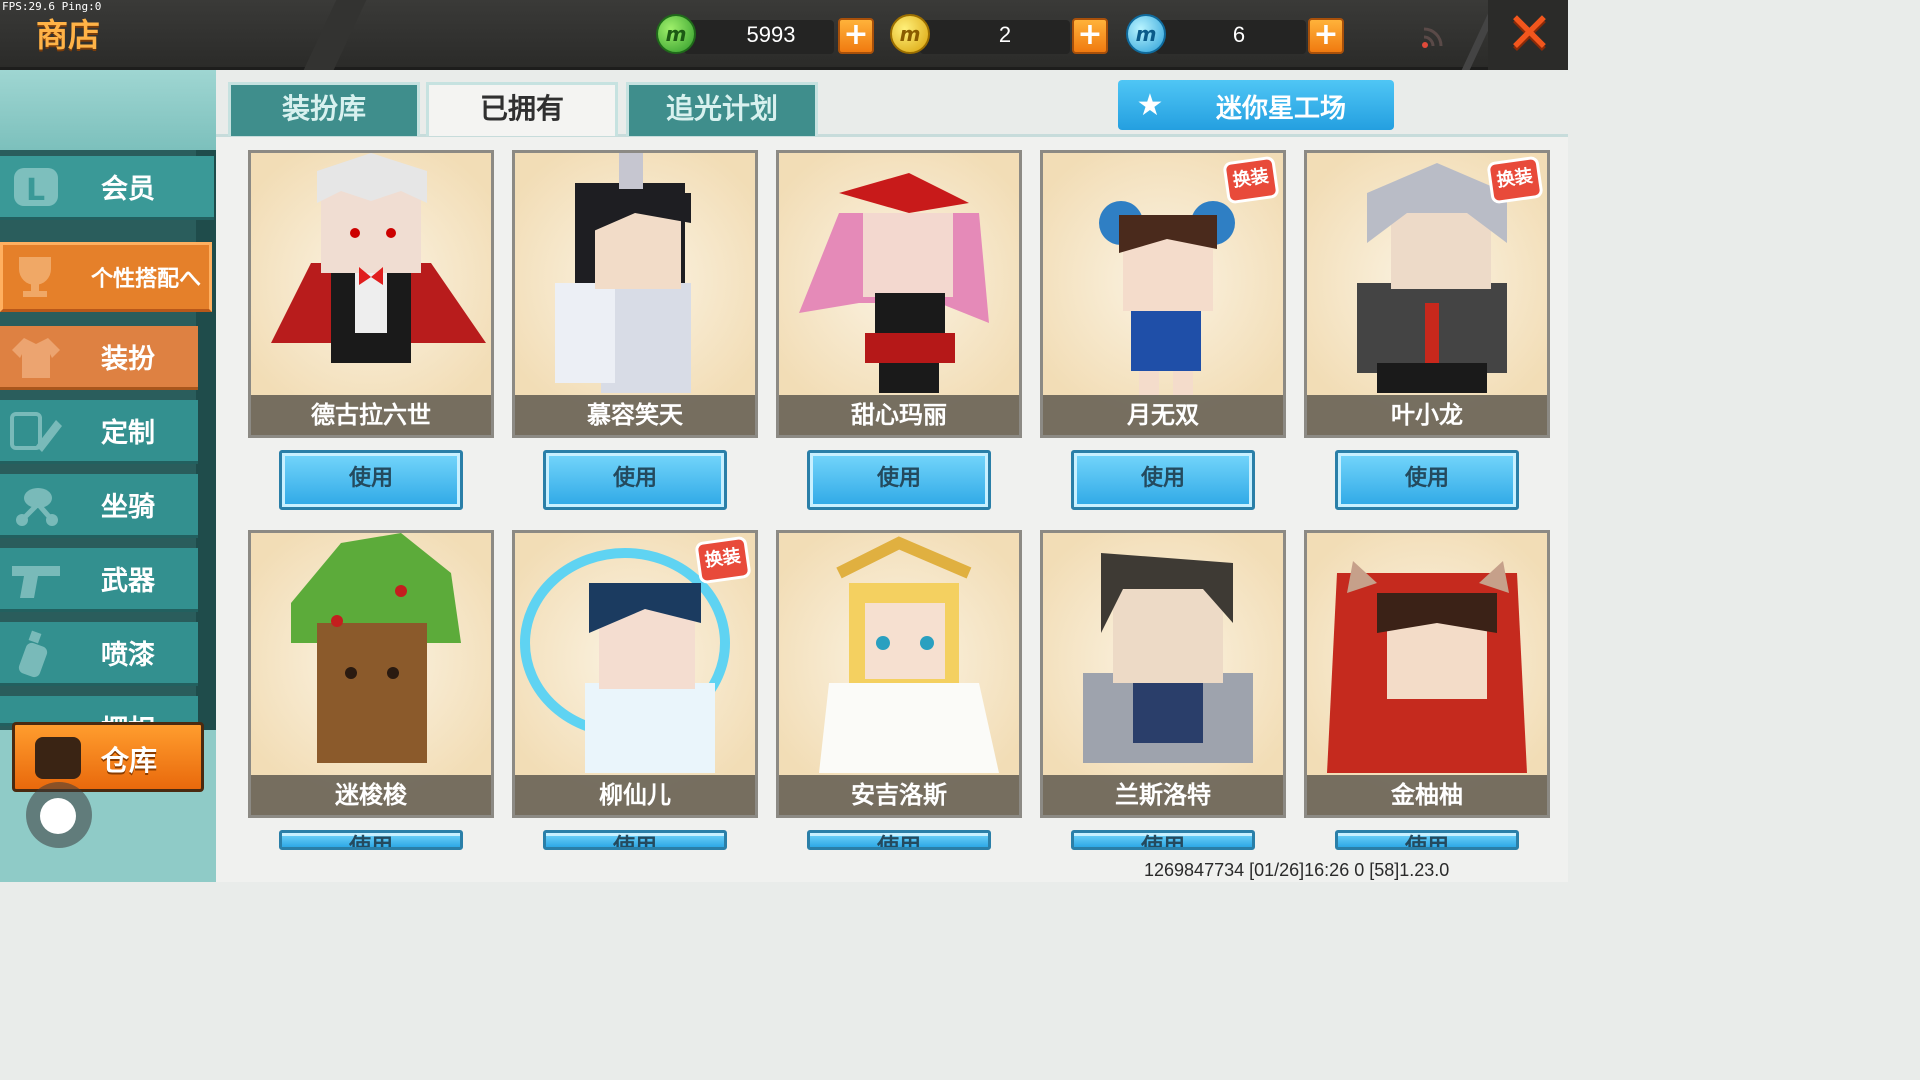 The height and width of the screenshot is (1080, 1920). Describe the element at coordinates (1163, 415) in the screenshot. I see `skin-name: 月无双` at that location.